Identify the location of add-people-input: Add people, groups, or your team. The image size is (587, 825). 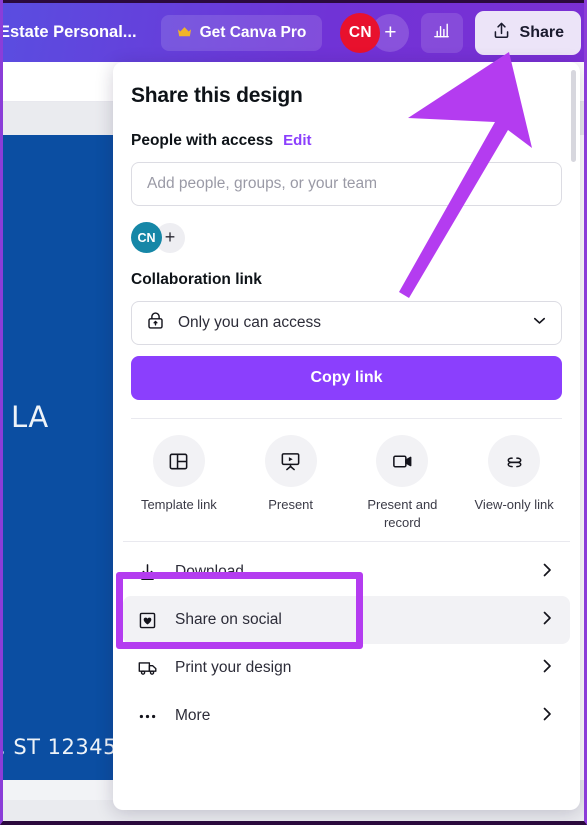
(346, 184).